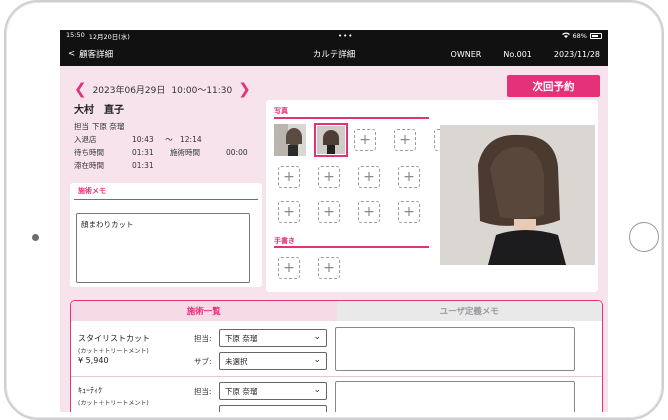 The width and height of the screenshot is (668, 420). I want to click on record-number: No.001, so click(517, 54).